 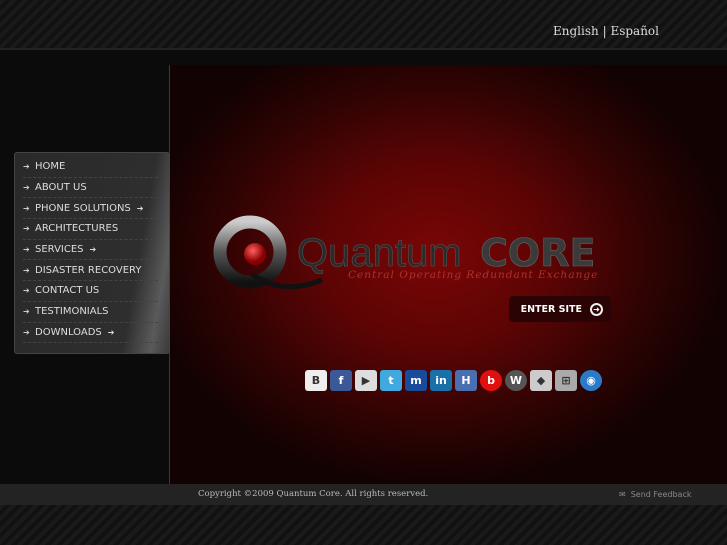 What do you see at coordinates (453, 380) in the screenshot?
I see `social-icons: Bf ▶ t m in Hb W ◆ ⊞ ◉` at bounding box center [453, 380].